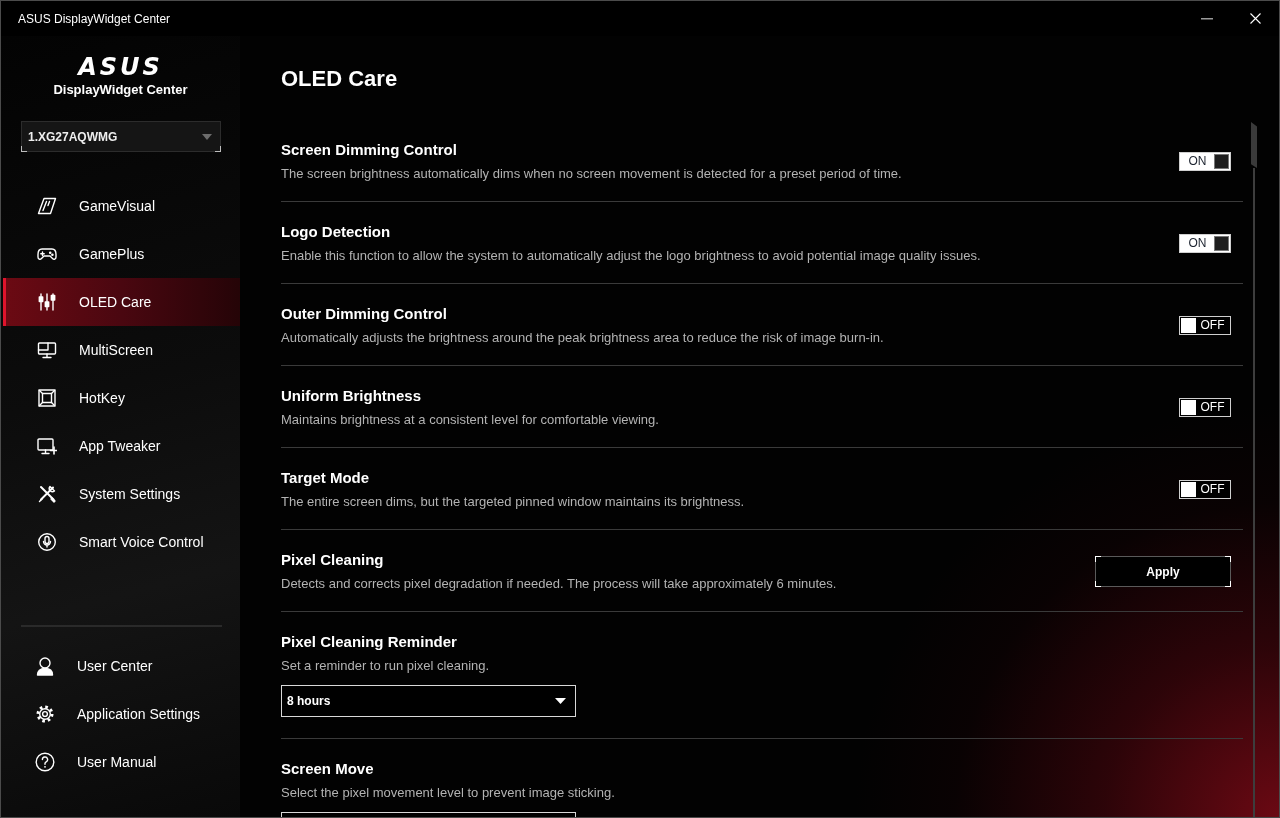 The width and height of the screenshot is (1280, 818). What do you see at coordinates (328, 769) in the screenshot?
I see `setting-title: Screen Move` at bounding box center [328, 769].